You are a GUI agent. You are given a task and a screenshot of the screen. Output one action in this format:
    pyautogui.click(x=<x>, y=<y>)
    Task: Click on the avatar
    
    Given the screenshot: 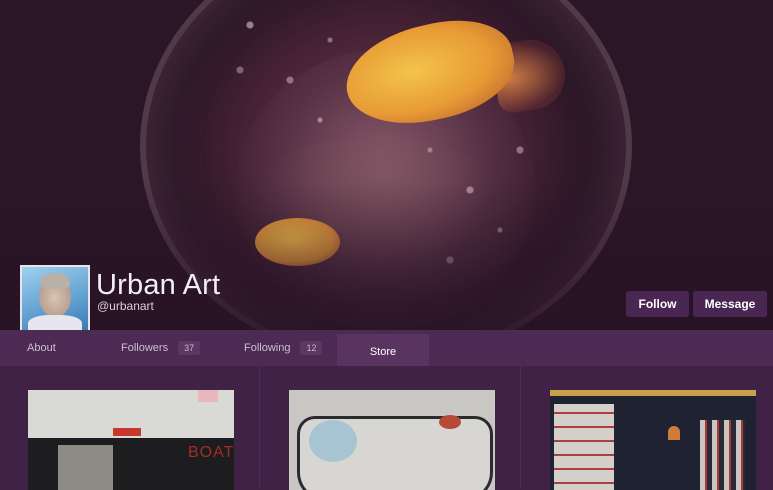 What is the action you would take?
    pyautogui.click(x=55, y=299)
    